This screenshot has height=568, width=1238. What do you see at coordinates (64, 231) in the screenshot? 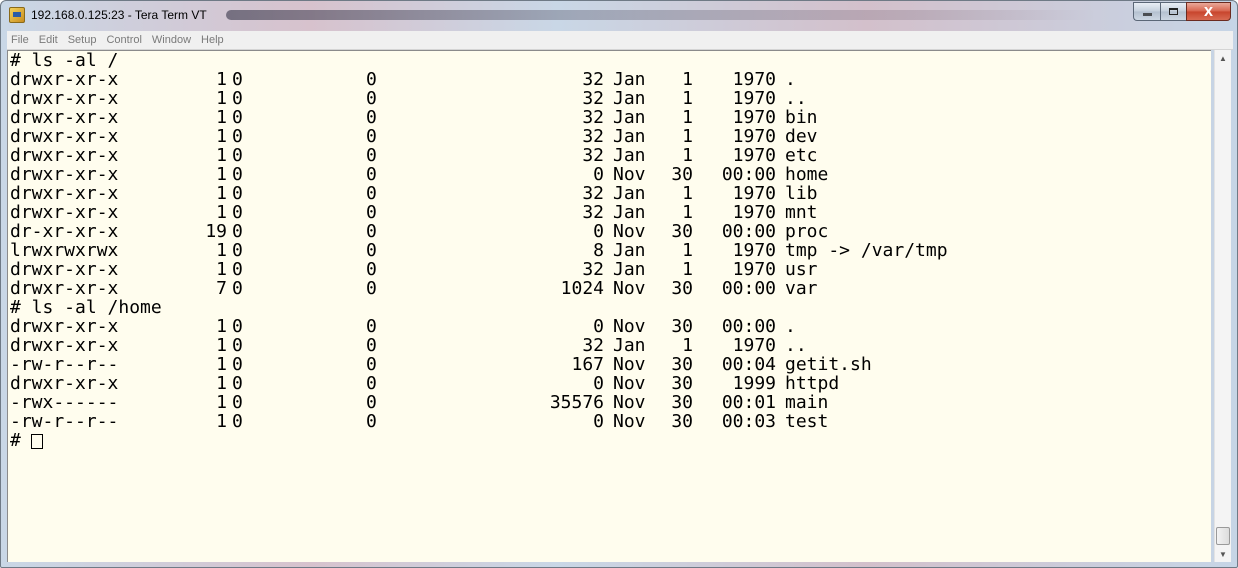
I see `cell-perm: dr-xr-xr-x` at bounding box center [64, 231].